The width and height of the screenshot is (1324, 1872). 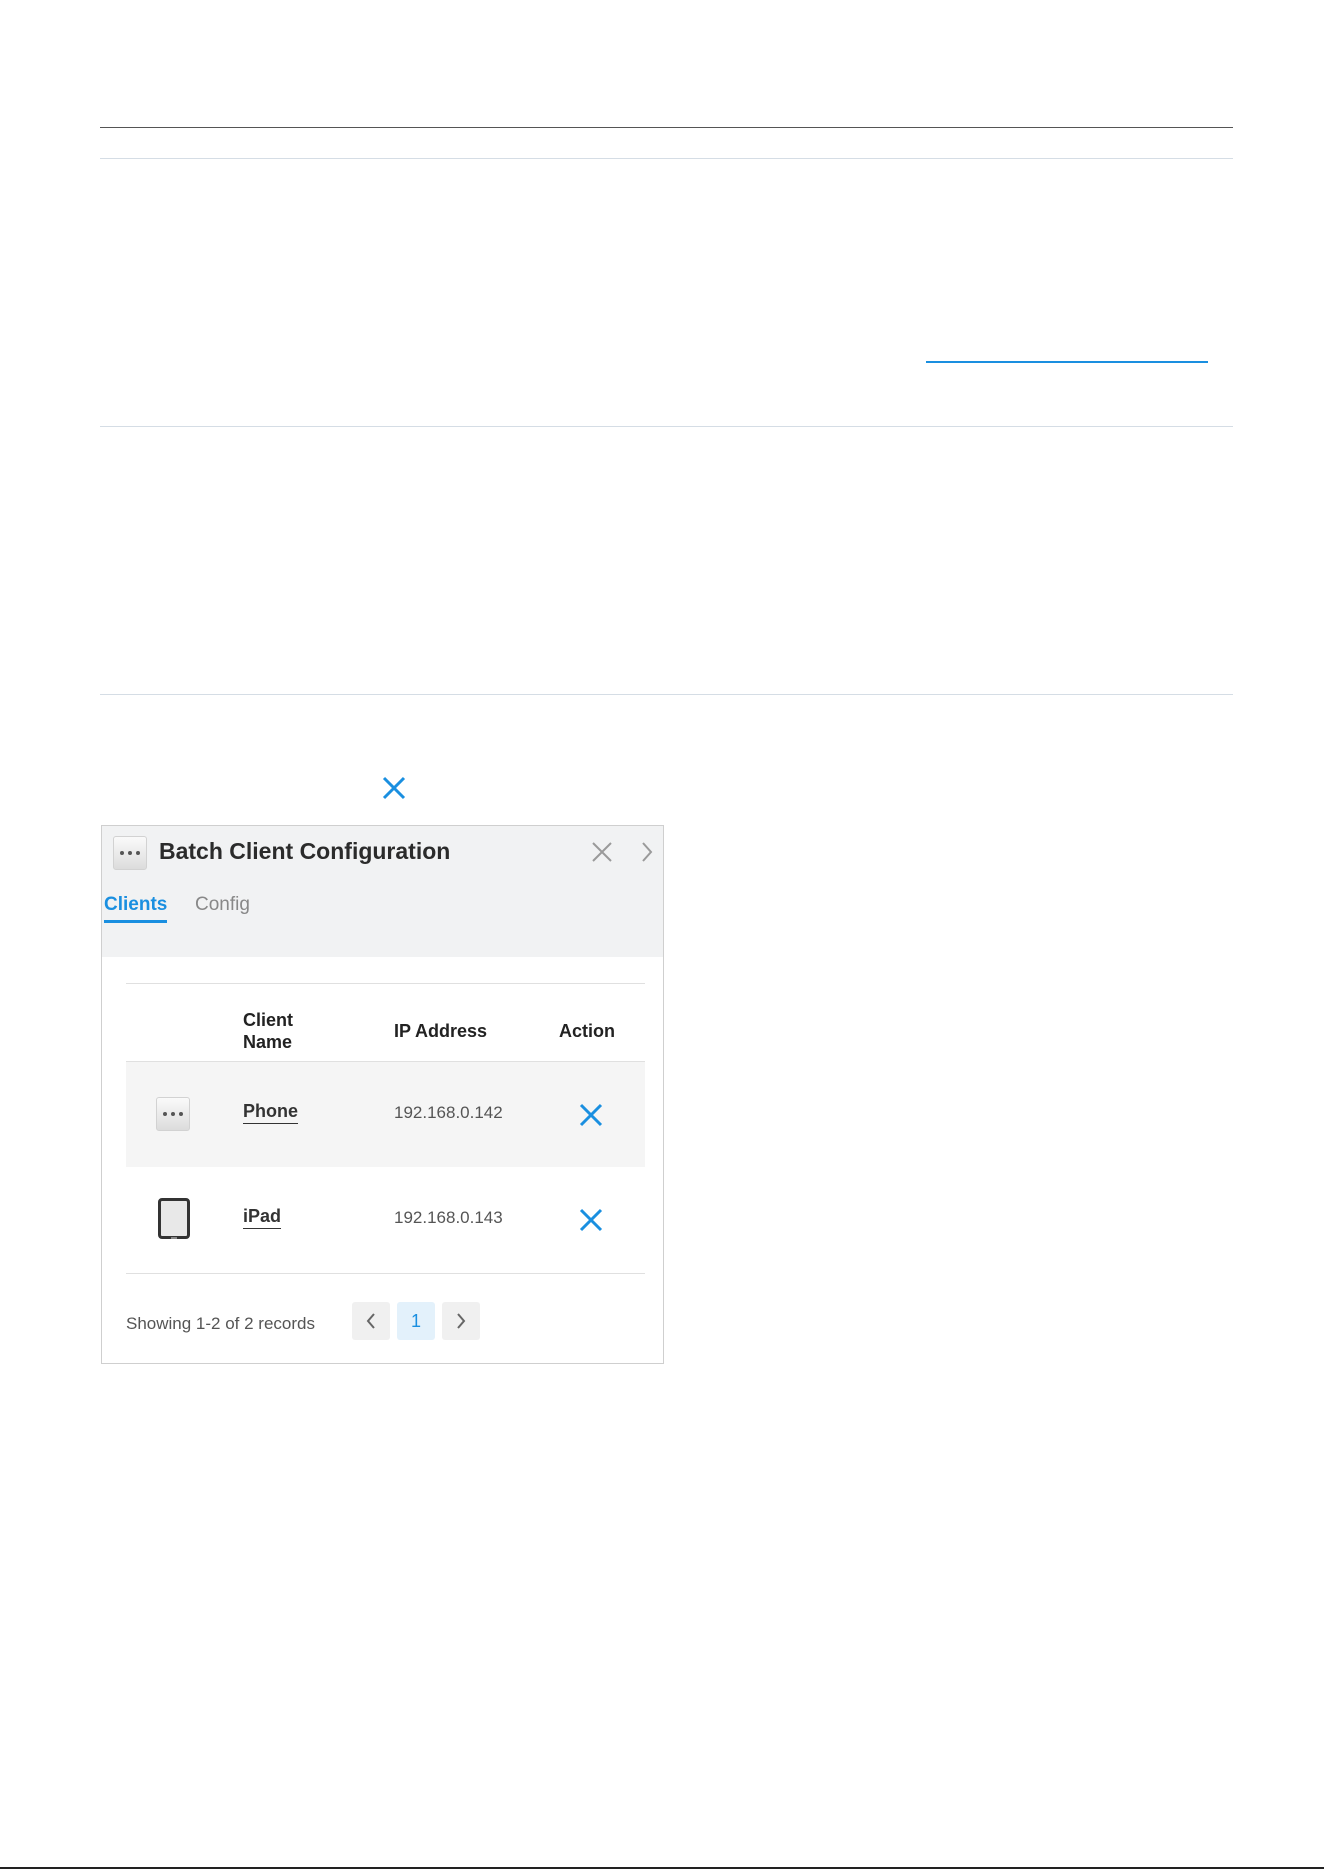 What do you see at coordinates (270, 1111) in the screenshot?
I see `client-name-link: Phone` at bounding box center [270, 1111].